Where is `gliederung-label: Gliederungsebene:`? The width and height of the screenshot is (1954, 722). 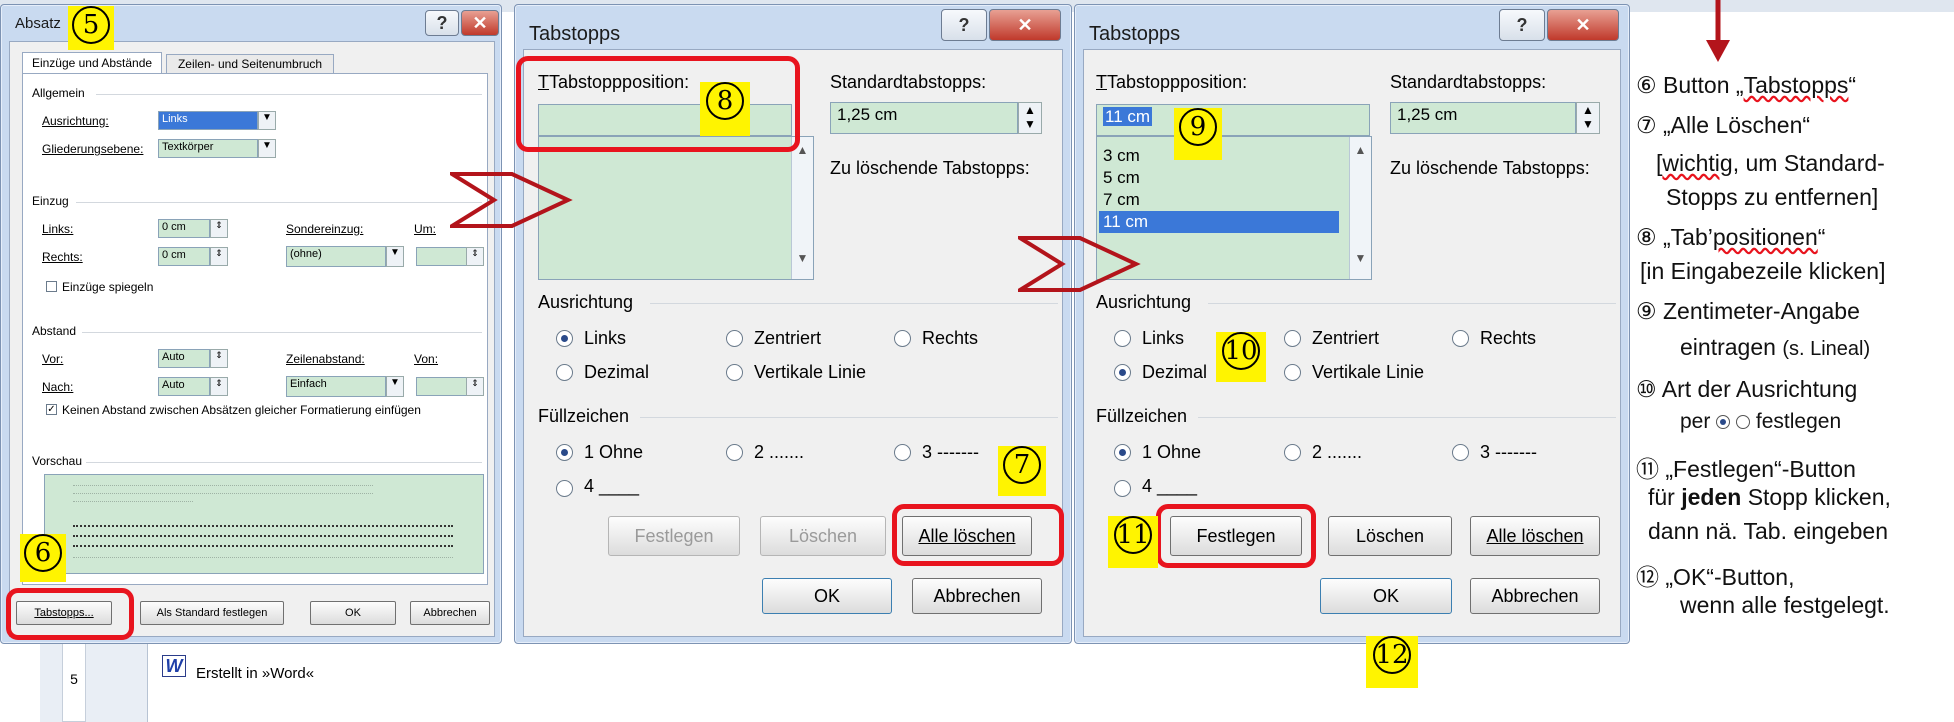
gliederung-label: Gliederungsebene: is located at coordinates (93, 149).